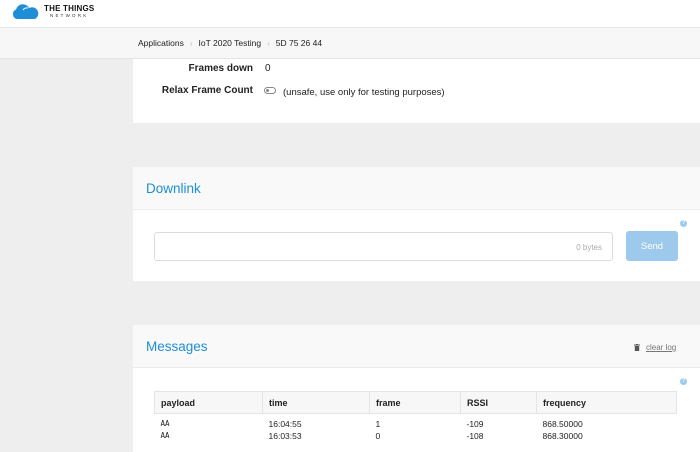 The image size is (700, 452). Describe the element at coordinates (207, 90) in the screenshot. I see `relax-frame-count-label: Relax Frame Count` at that location.